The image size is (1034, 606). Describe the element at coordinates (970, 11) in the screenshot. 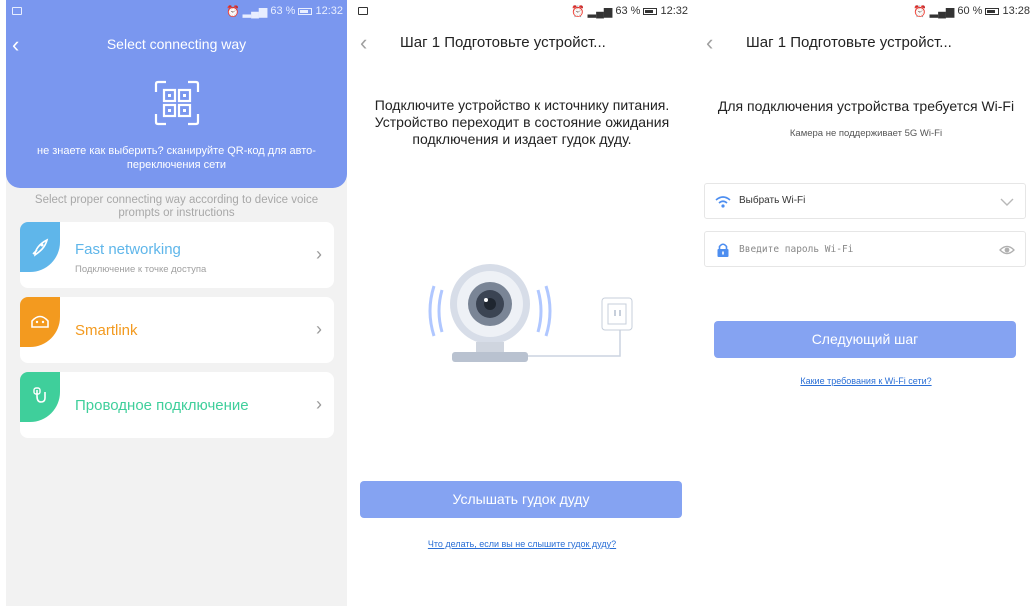

I see `battery-level: 60 %` at that location.